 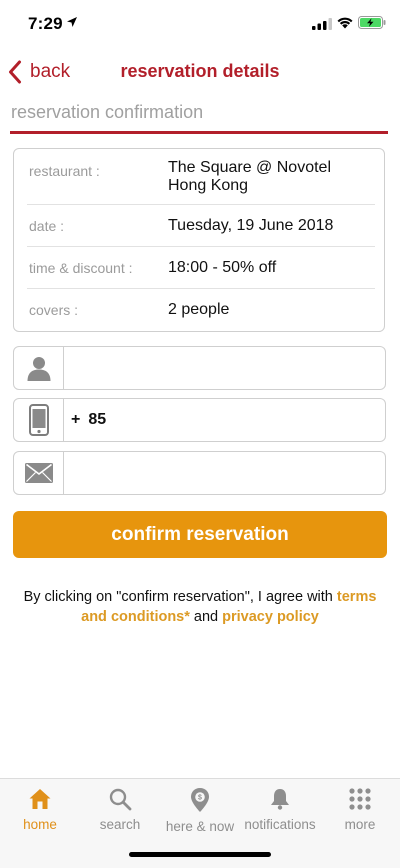 What do you see at coordinates (47, 226) in the screenshot?
I see `detail-label: date :` at bounding box center [47, 226].